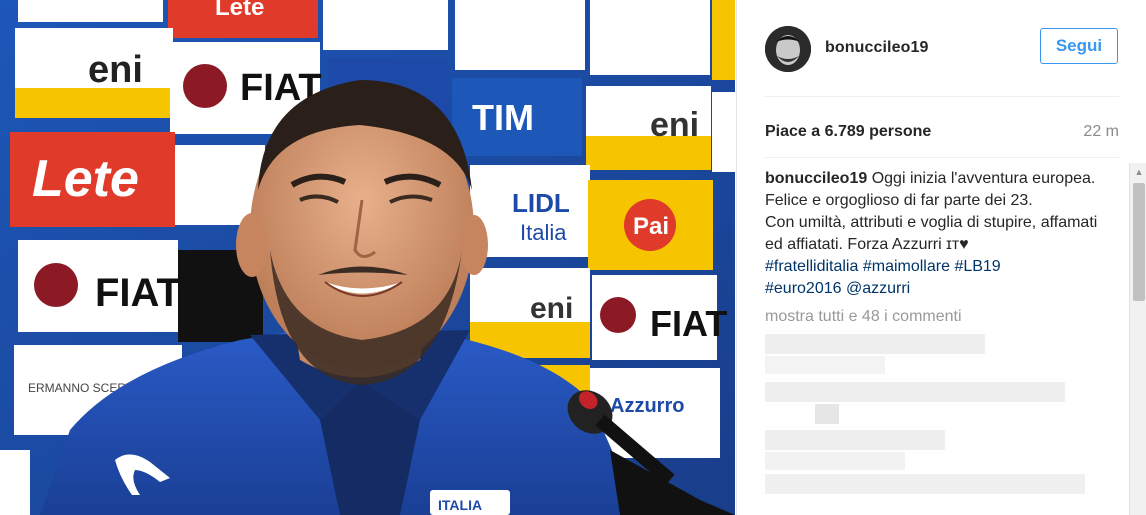 The width and height of the screenshot is (1146, 515). What do you see at coordinates (977, 266) in the screenshot?
I see `hashtag-lb19: #LB19` at bounding box center [977, 266].